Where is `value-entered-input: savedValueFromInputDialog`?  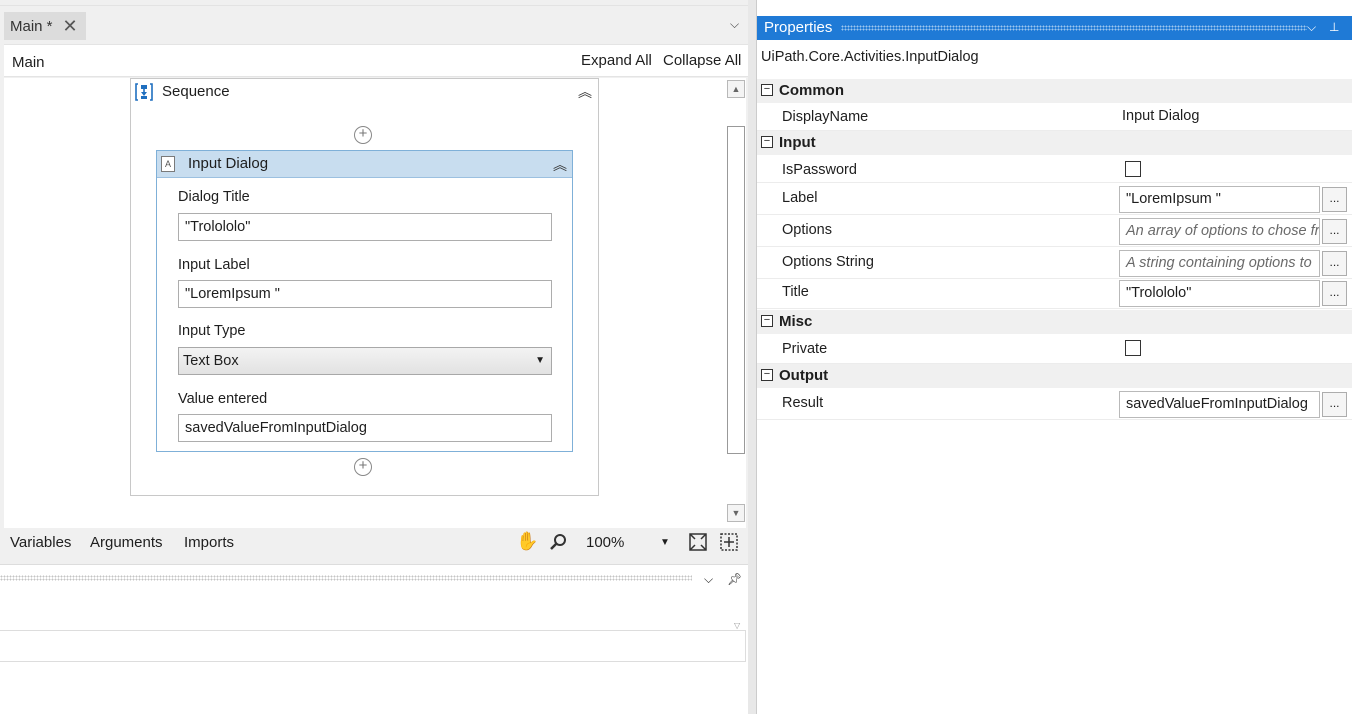
value-entered-input: savedValueFromInputDialog is located at coordinates (365, 428).